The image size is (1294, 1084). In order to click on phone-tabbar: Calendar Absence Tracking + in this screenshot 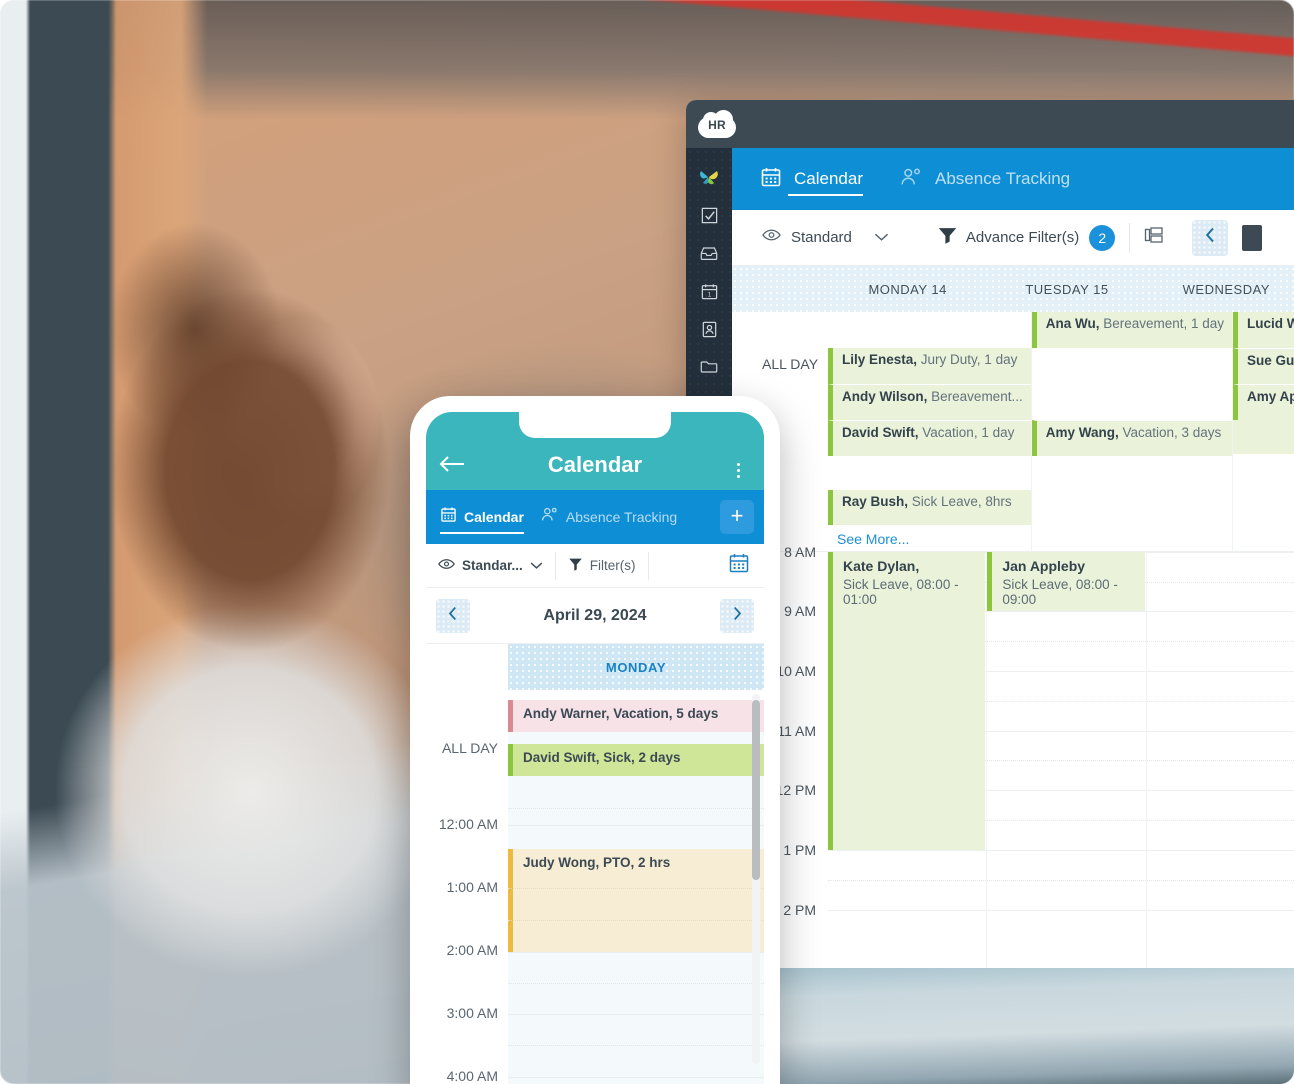, I will do `click(595, 517)`.